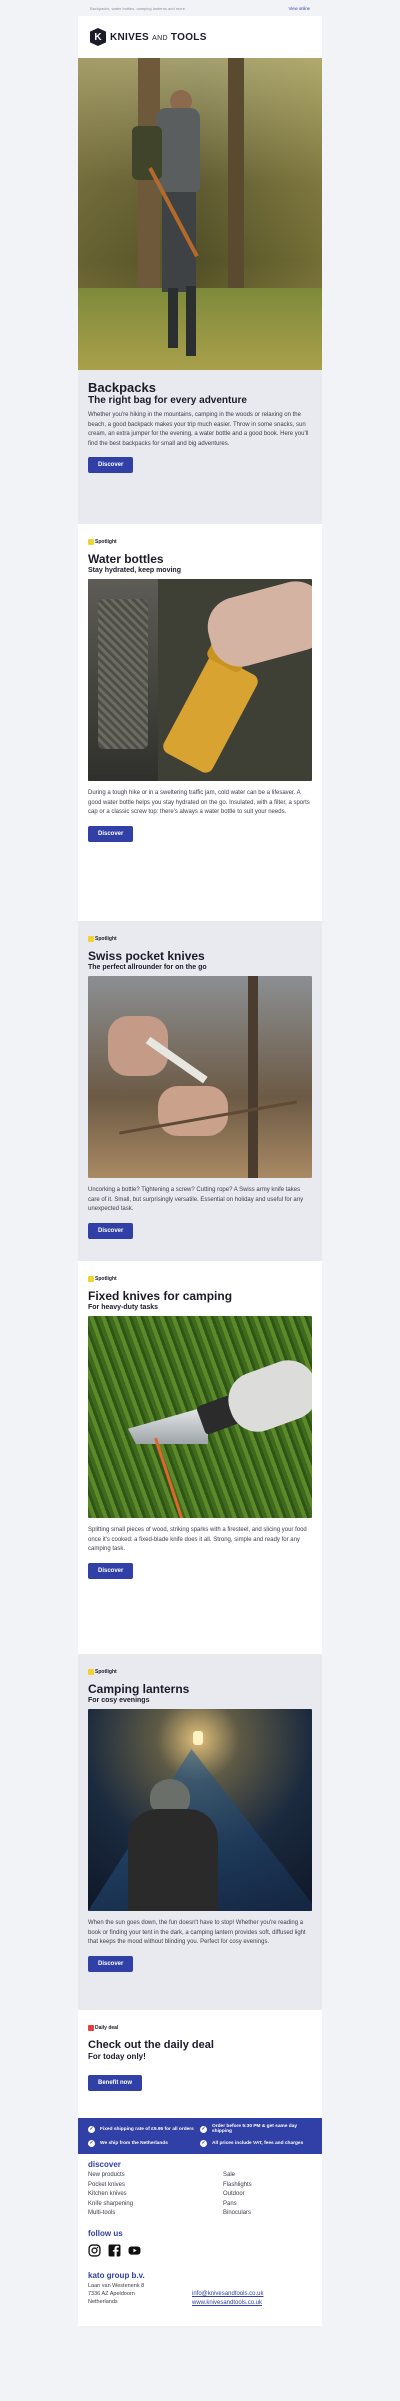 Image resolution: width=400 pixels, height=2401 pixels. What do you see at coordinates (105, 2233) in the screenshot?
I see `follow-heading: follow us` at bounding box center [105, 2233].